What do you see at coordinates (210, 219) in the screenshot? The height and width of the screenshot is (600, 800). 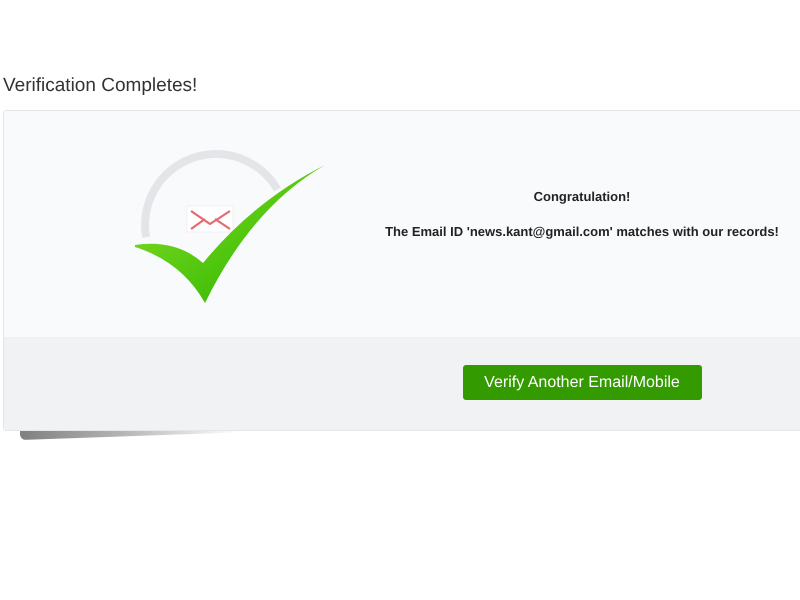 I see `envelope-icon` at bounding box center [210, 219].